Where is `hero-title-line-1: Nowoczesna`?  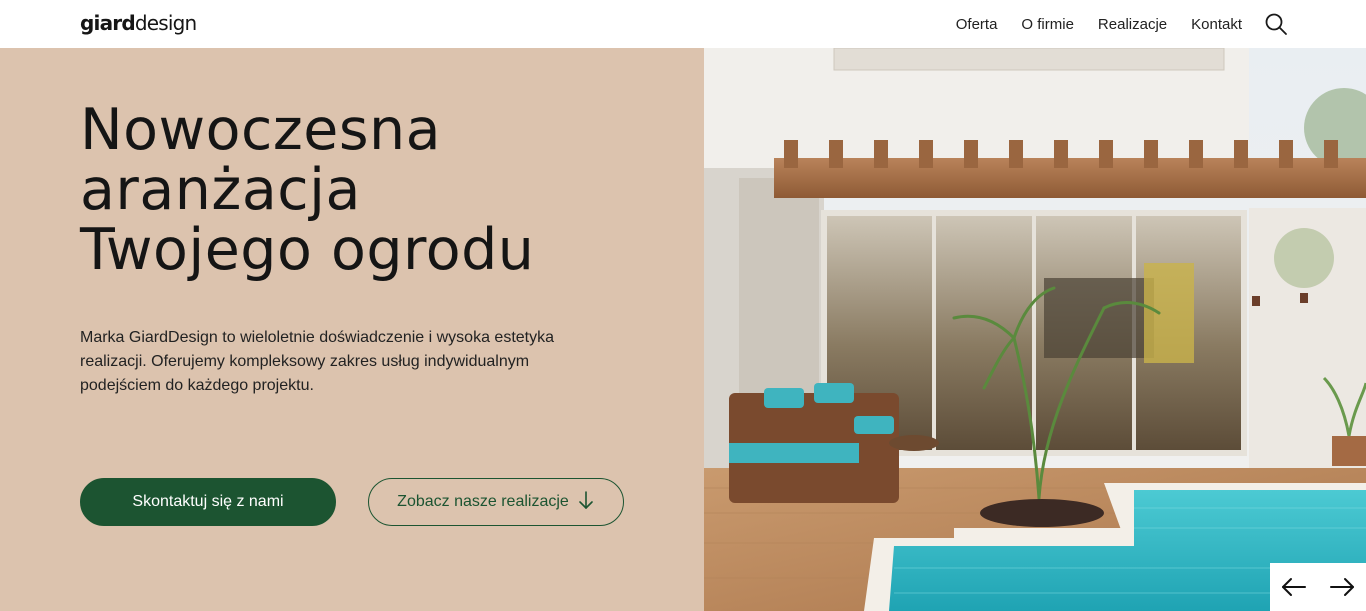
hero-title-line-1: Nowoczesna is located at coordinates (261, 130).